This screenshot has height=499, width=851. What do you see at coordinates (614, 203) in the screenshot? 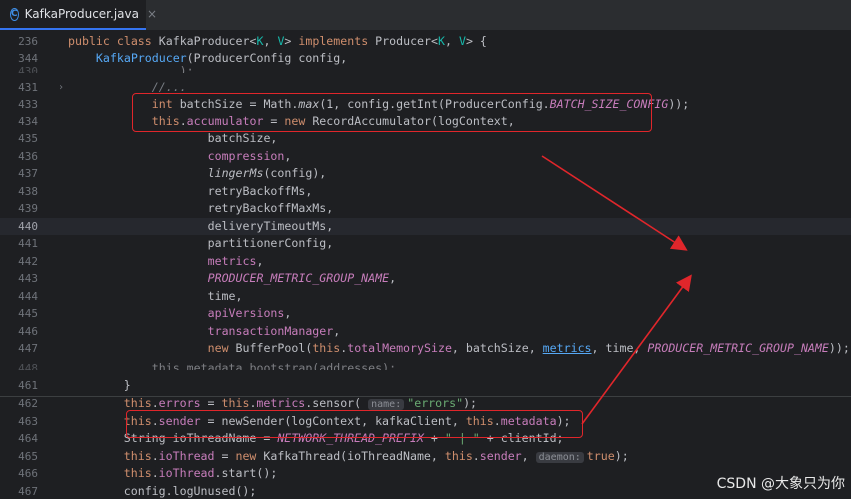
I see `arrow-from-accumulator` at bounding box center [614, 203].